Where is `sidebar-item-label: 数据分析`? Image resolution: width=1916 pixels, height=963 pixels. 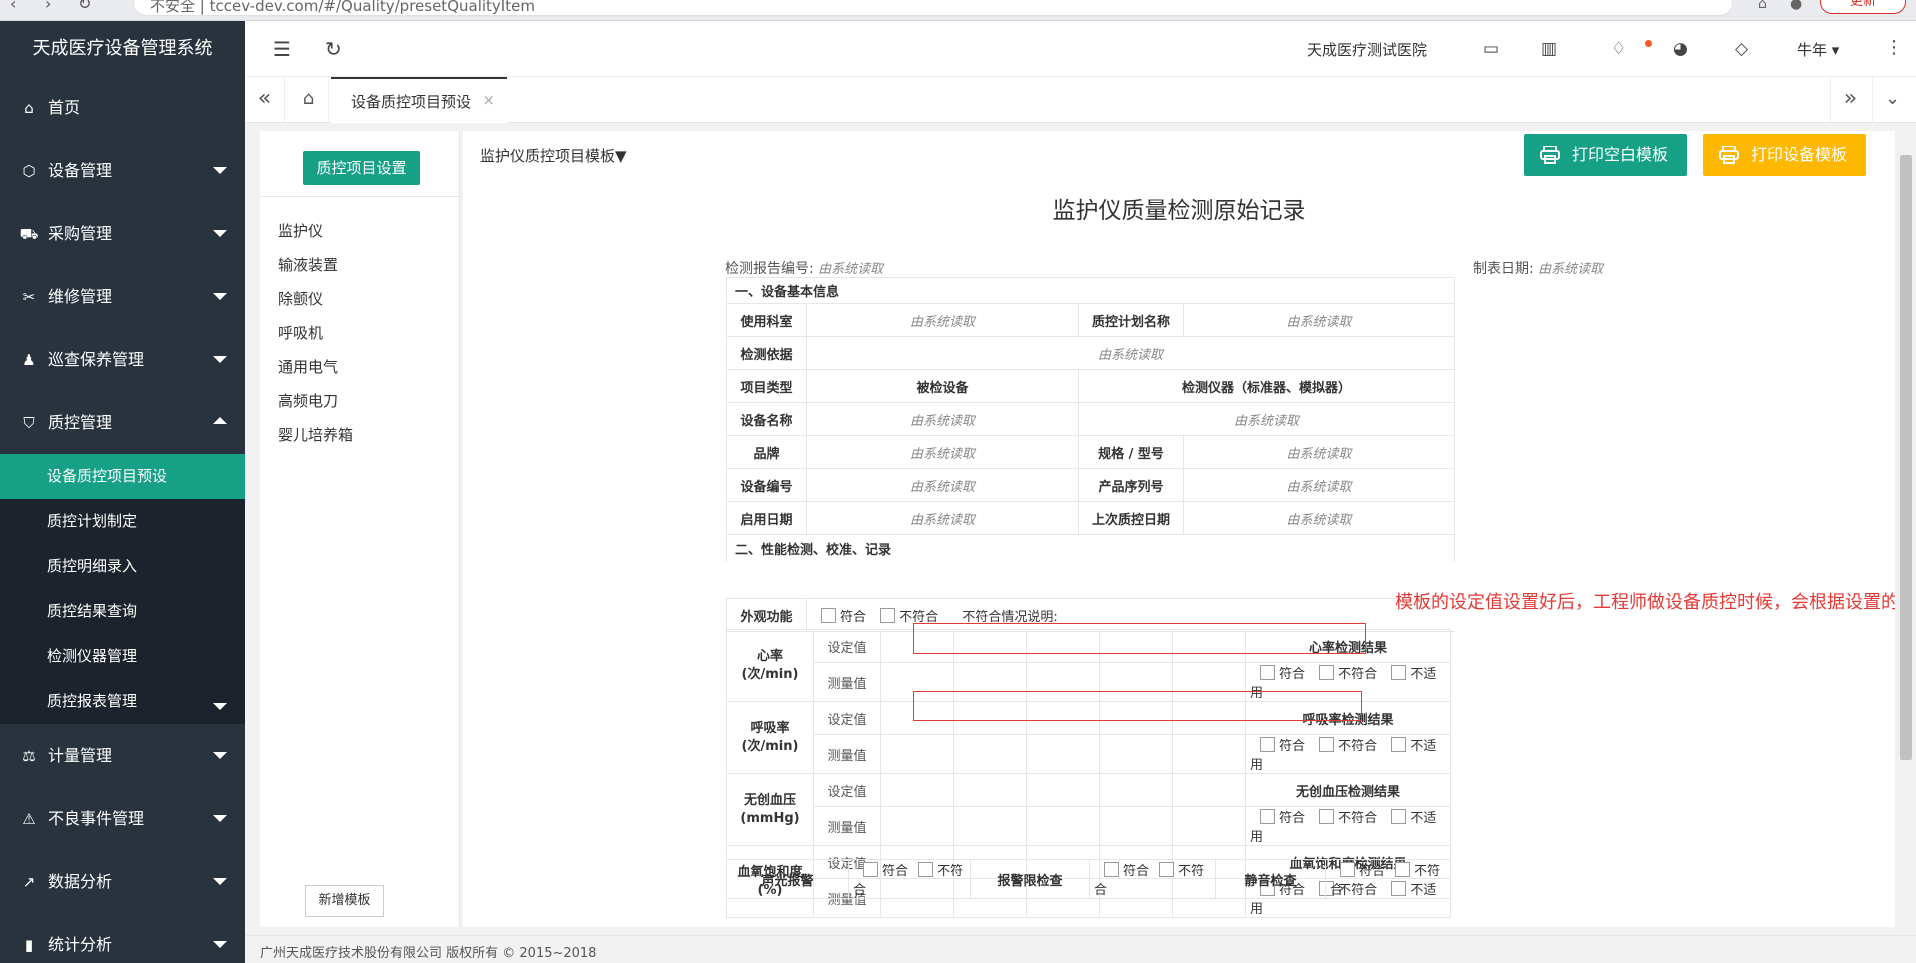 sidebar-item-label: 数据分析 is located at coordinates (80, 881).